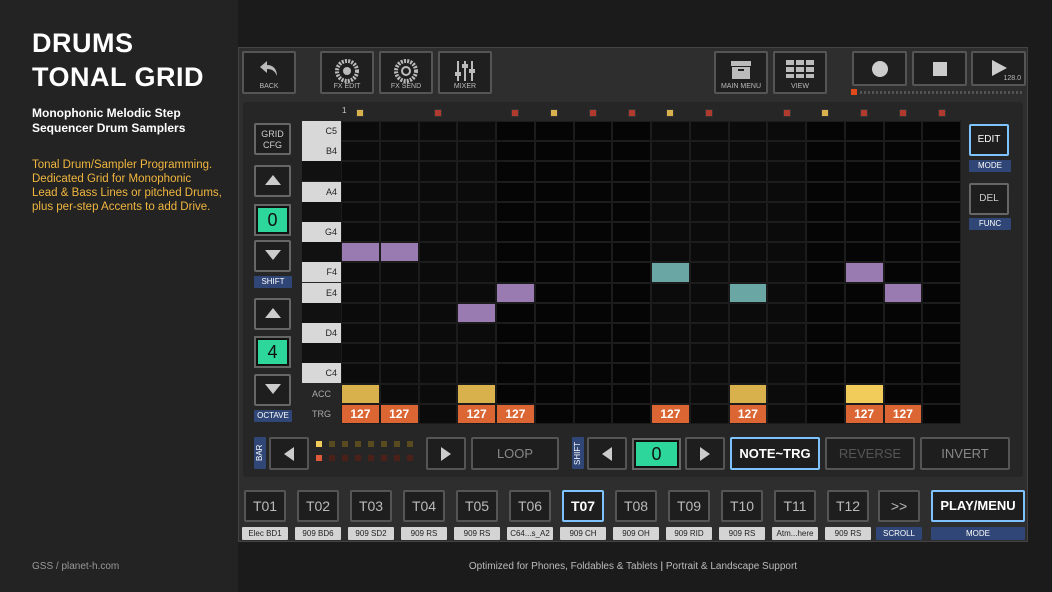  Describe the element at coordinates (321, 272) in the screenshot. I see `piano-key: F4` at that location.